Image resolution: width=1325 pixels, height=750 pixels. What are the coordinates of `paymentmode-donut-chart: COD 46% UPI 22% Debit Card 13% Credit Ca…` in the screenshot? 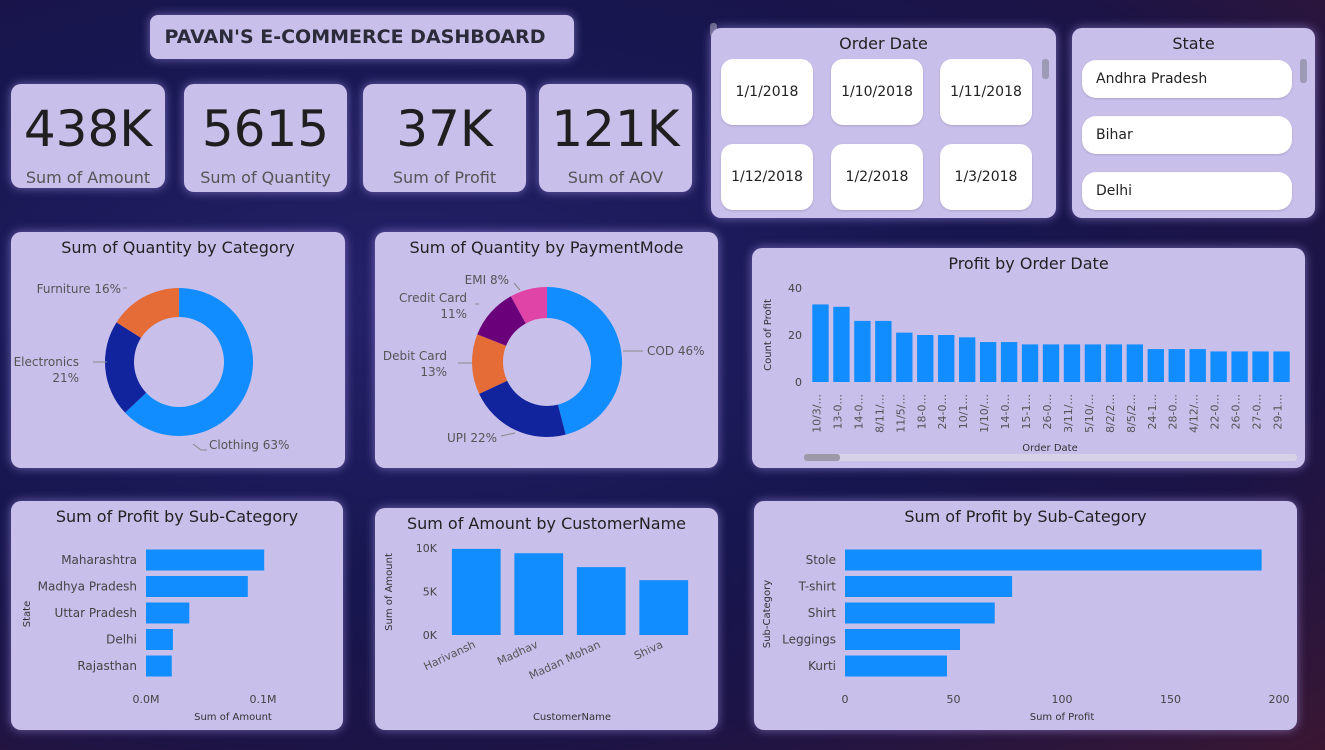 It's located at (544, 359).